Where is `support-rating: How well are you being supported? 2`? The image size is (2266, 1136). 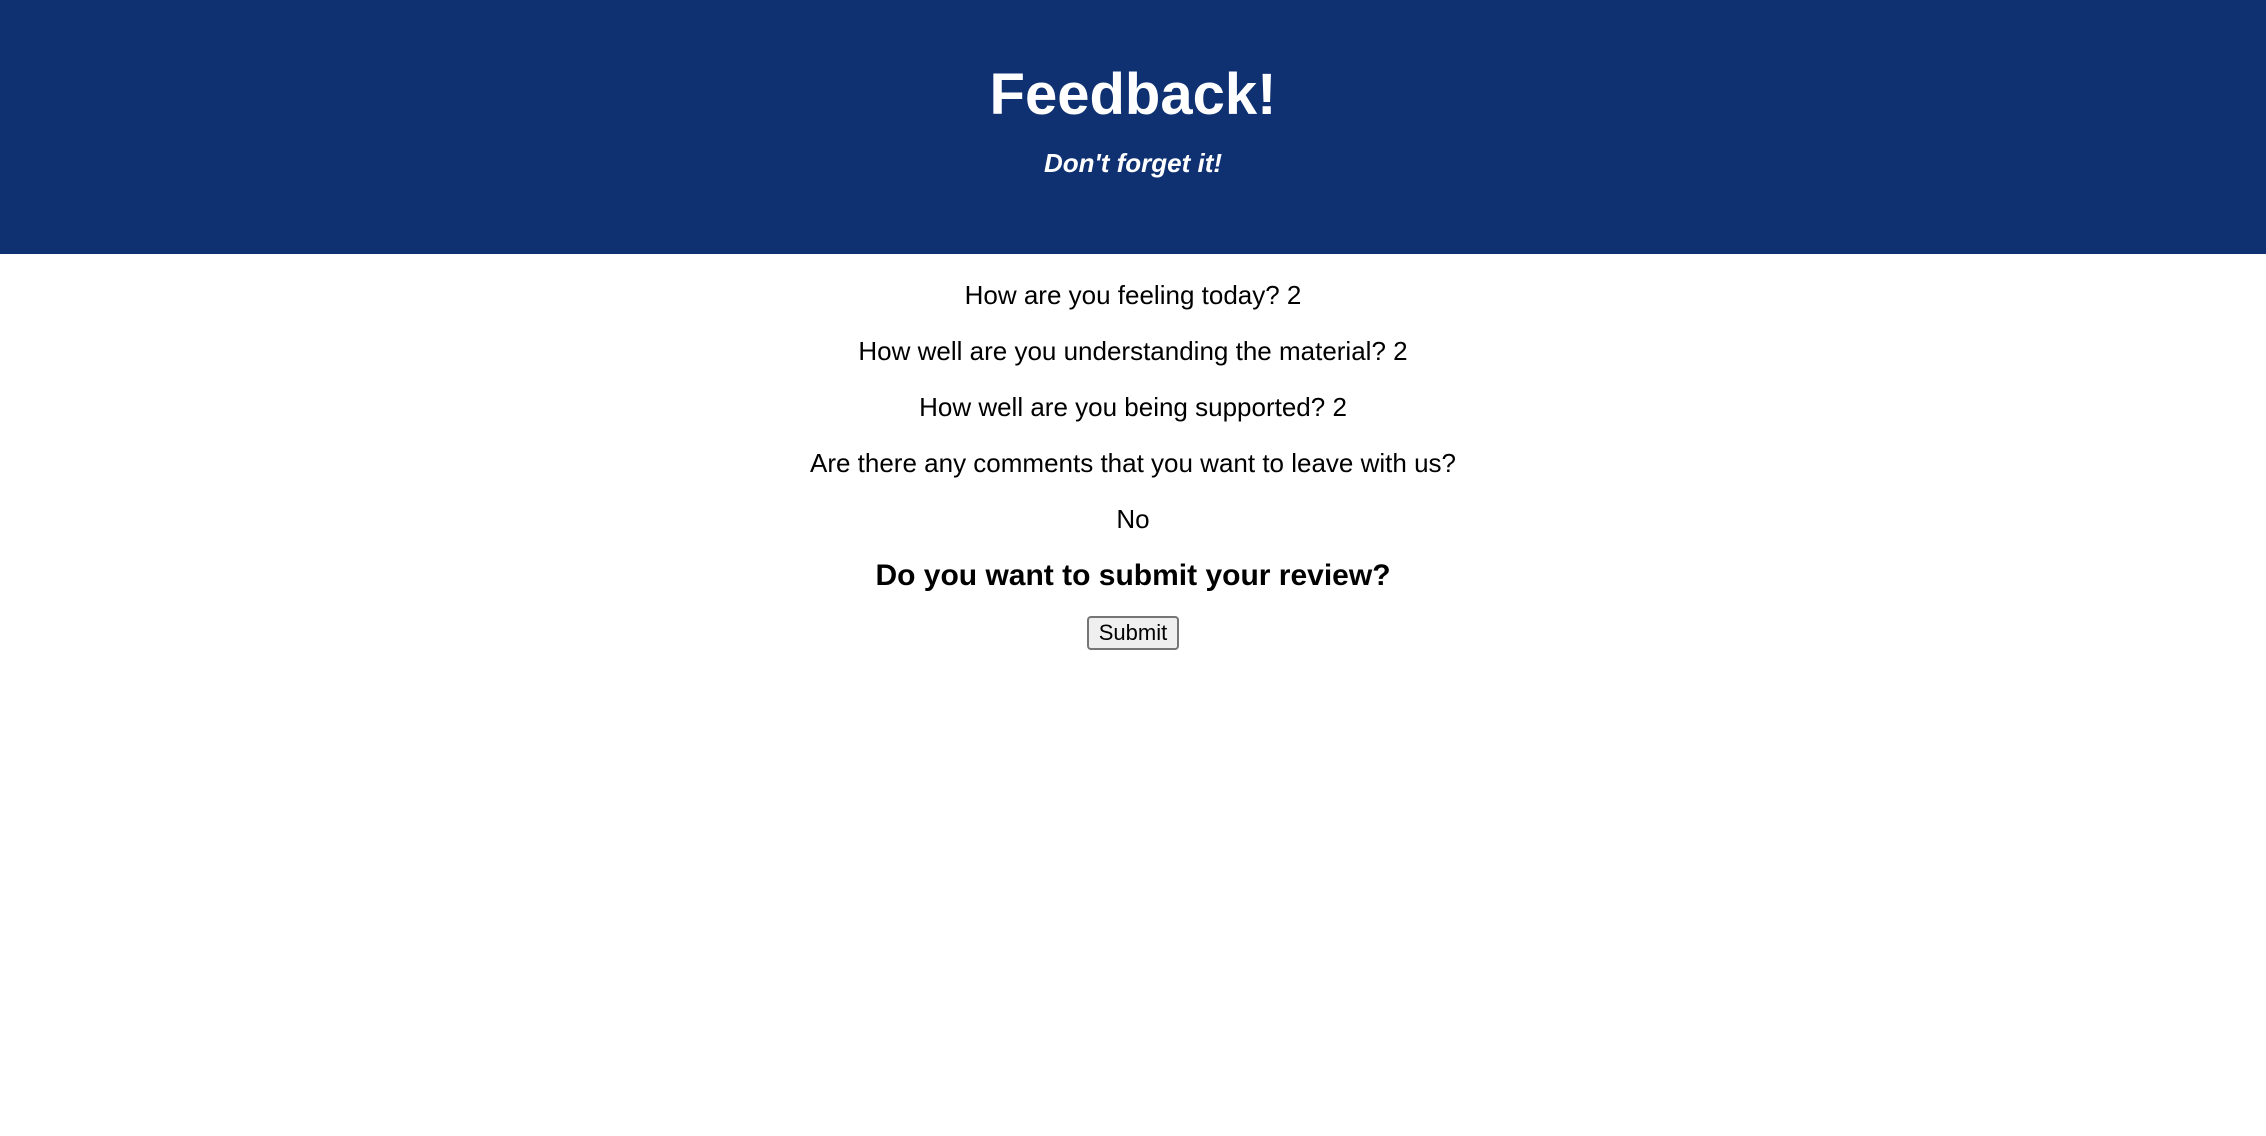
support-rating: How well are you being supported? 2 is located at coordinates (1133, 407).